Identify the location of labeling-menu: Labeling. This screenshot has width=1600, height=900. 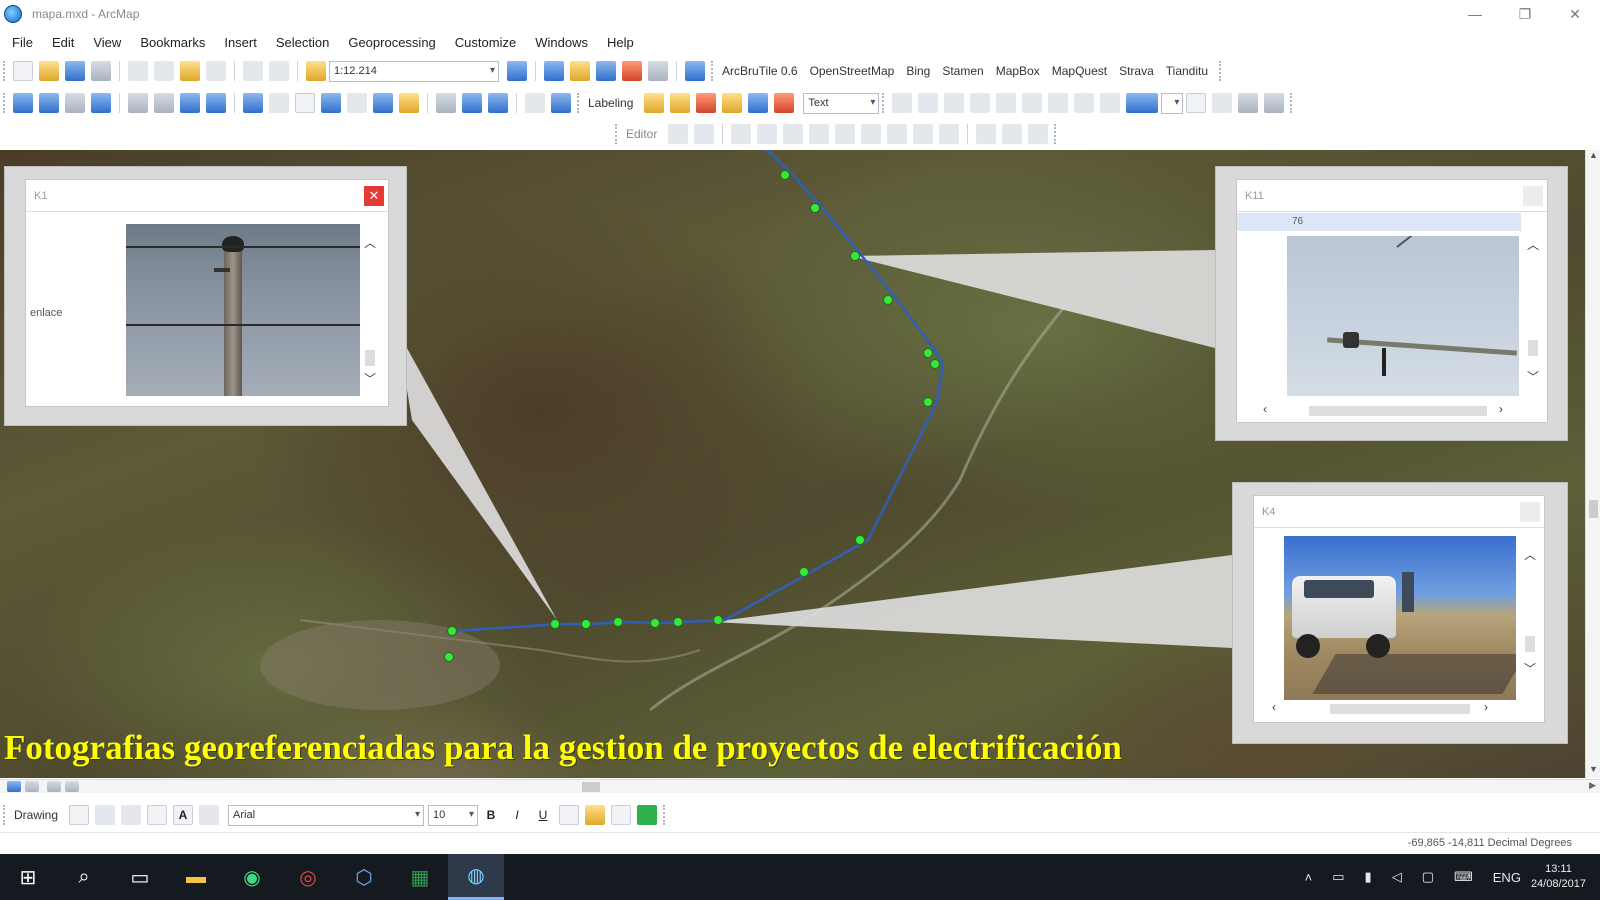
(610, 103).